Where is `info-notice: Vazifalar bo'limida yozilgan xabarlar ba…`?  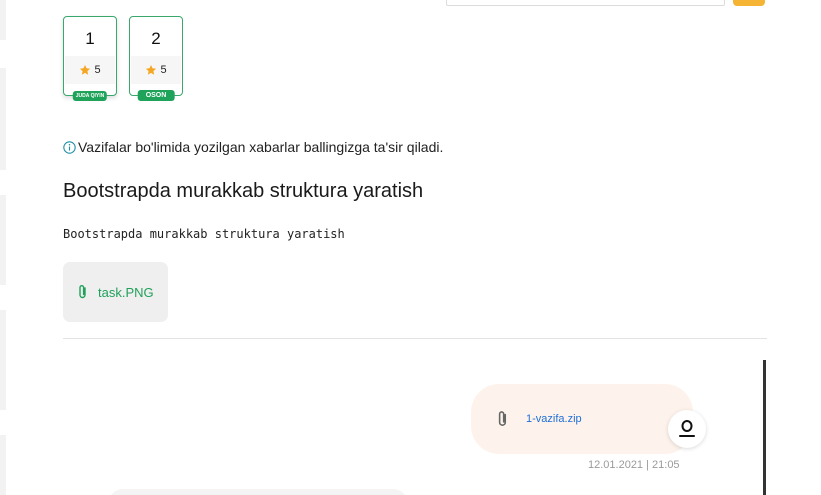 info-notice: Vazifalar bo'limida yozilgan xabarlar ba… is located at coordinates (253, 147).